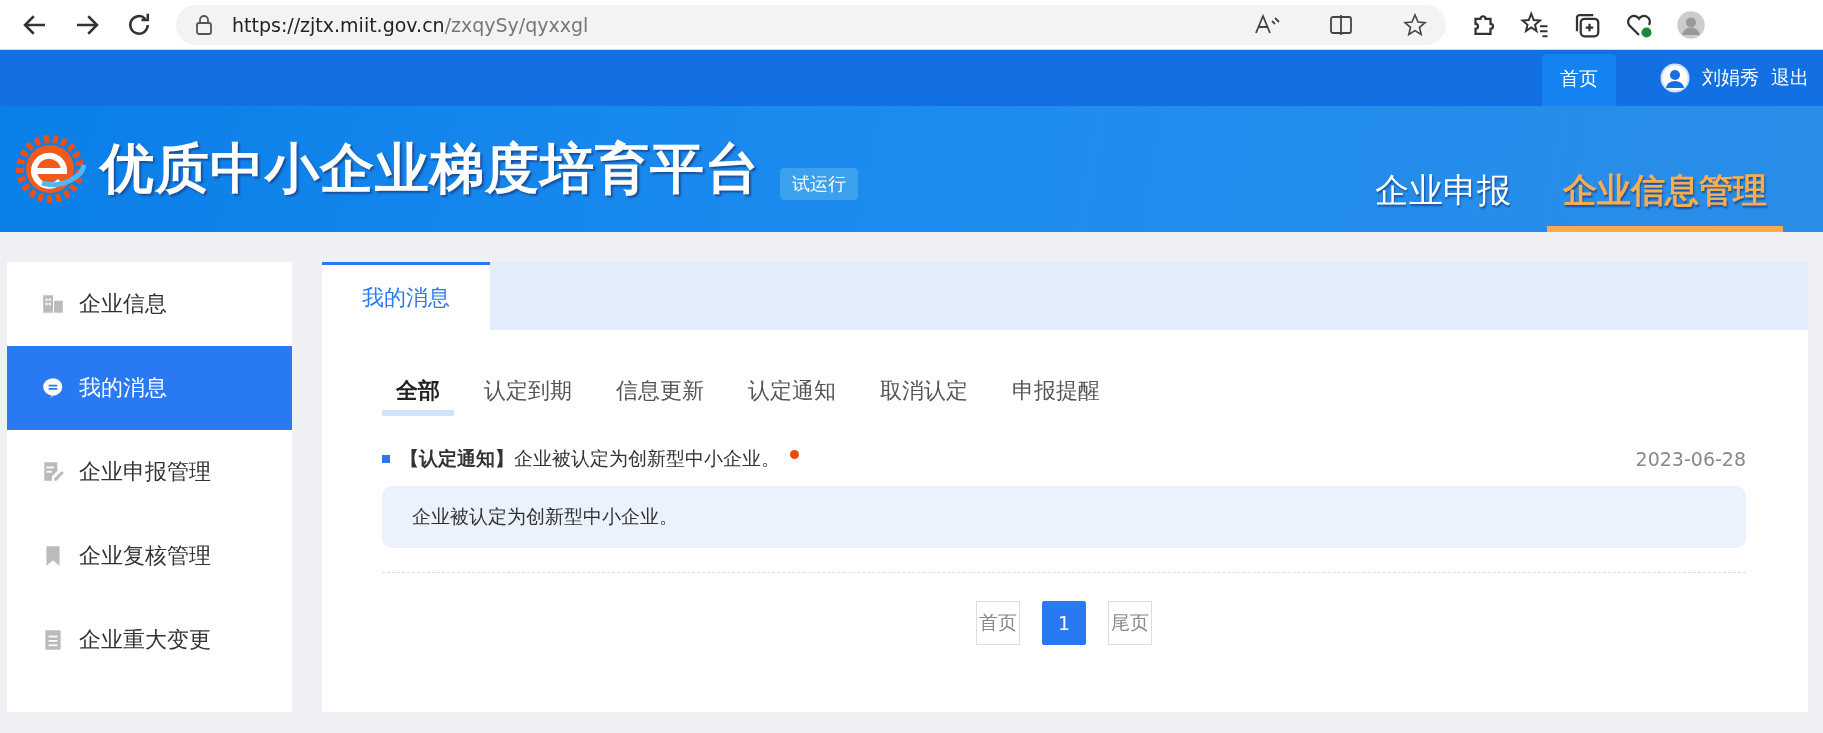 Image resolution: width=1823 pixels, height=733 pixels. Describe the element at coordinates (1341, 24) in the screenshot. I see `split-screen-icon` at that location.